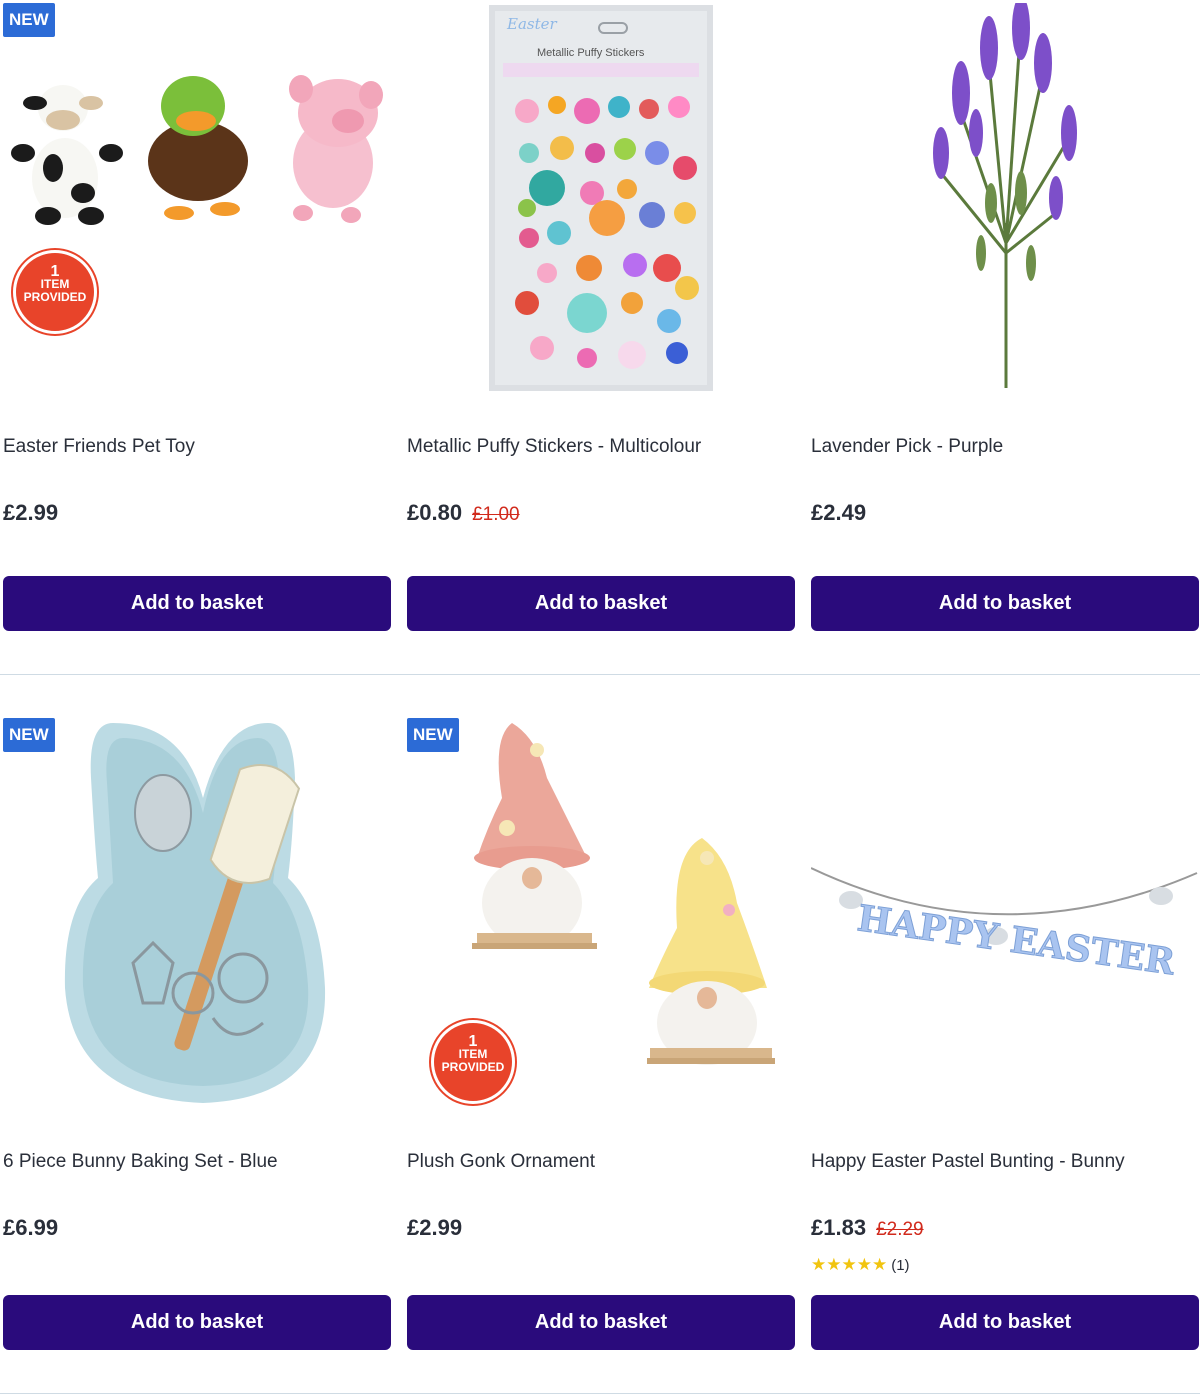  I want to click on product-image: NEW, so click(197, 918).